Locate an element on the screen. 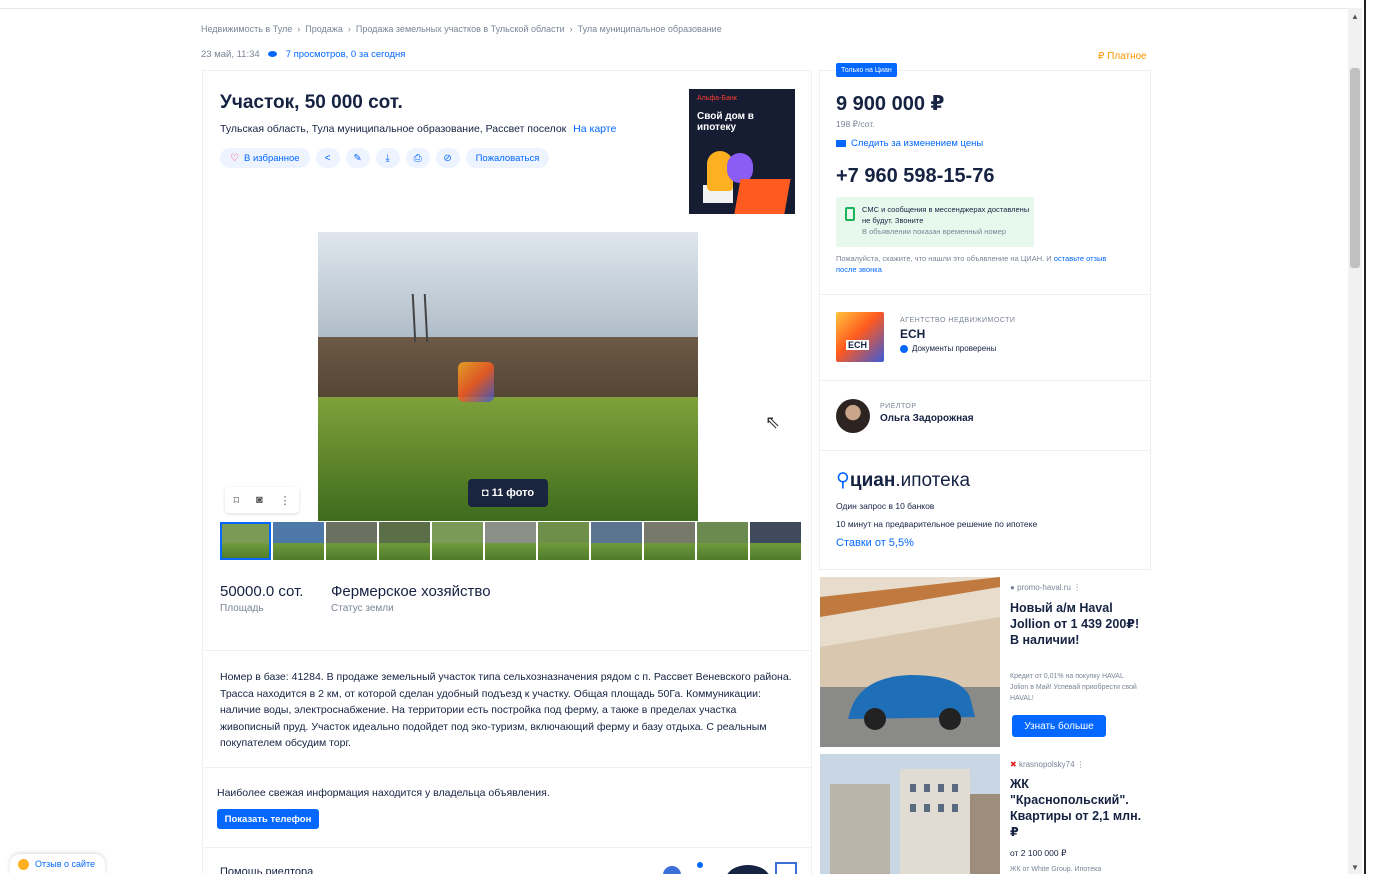 This screenshot has height=874, width=1373. breadcrumb-item: Недвижимость в Туле is located at coordinates (246, 29).